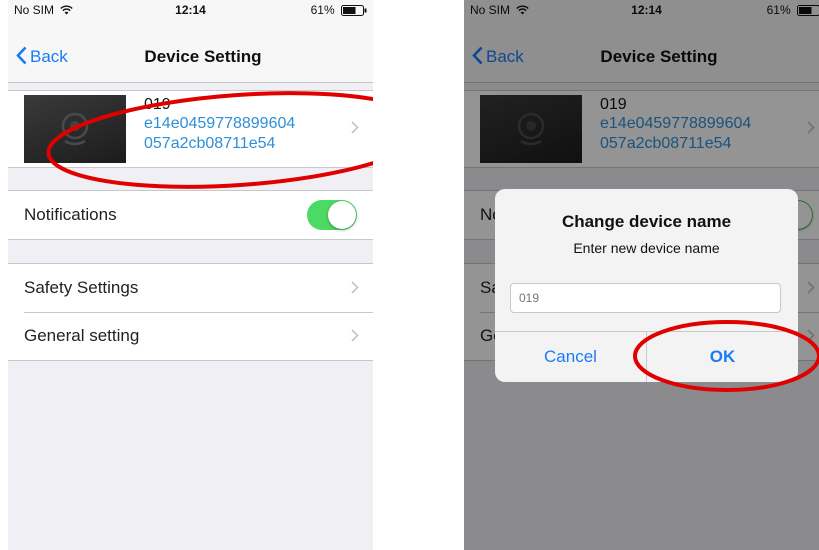 The width and height of the screenshot is (819, 550). I want to click on dialog-title: Change device name, so click(646, 221).